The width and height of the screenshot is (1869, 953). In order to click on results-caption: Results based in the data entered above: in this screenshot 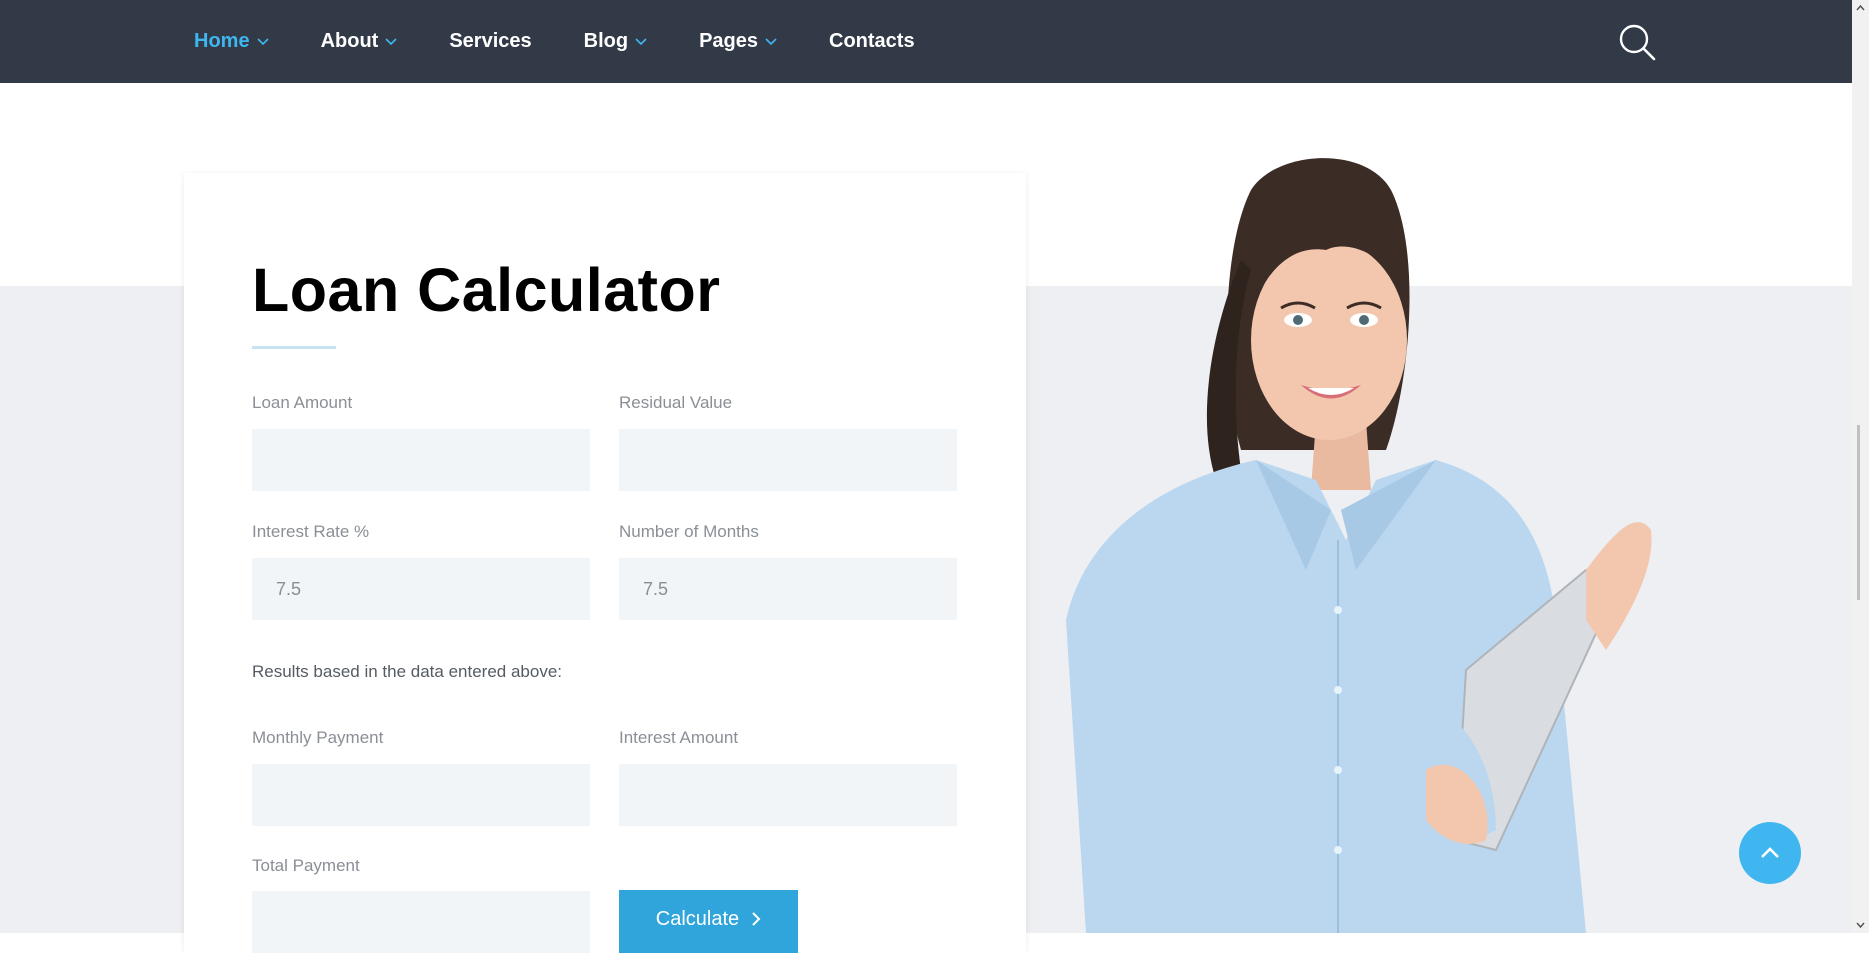, I will do `click(407, 671)`.